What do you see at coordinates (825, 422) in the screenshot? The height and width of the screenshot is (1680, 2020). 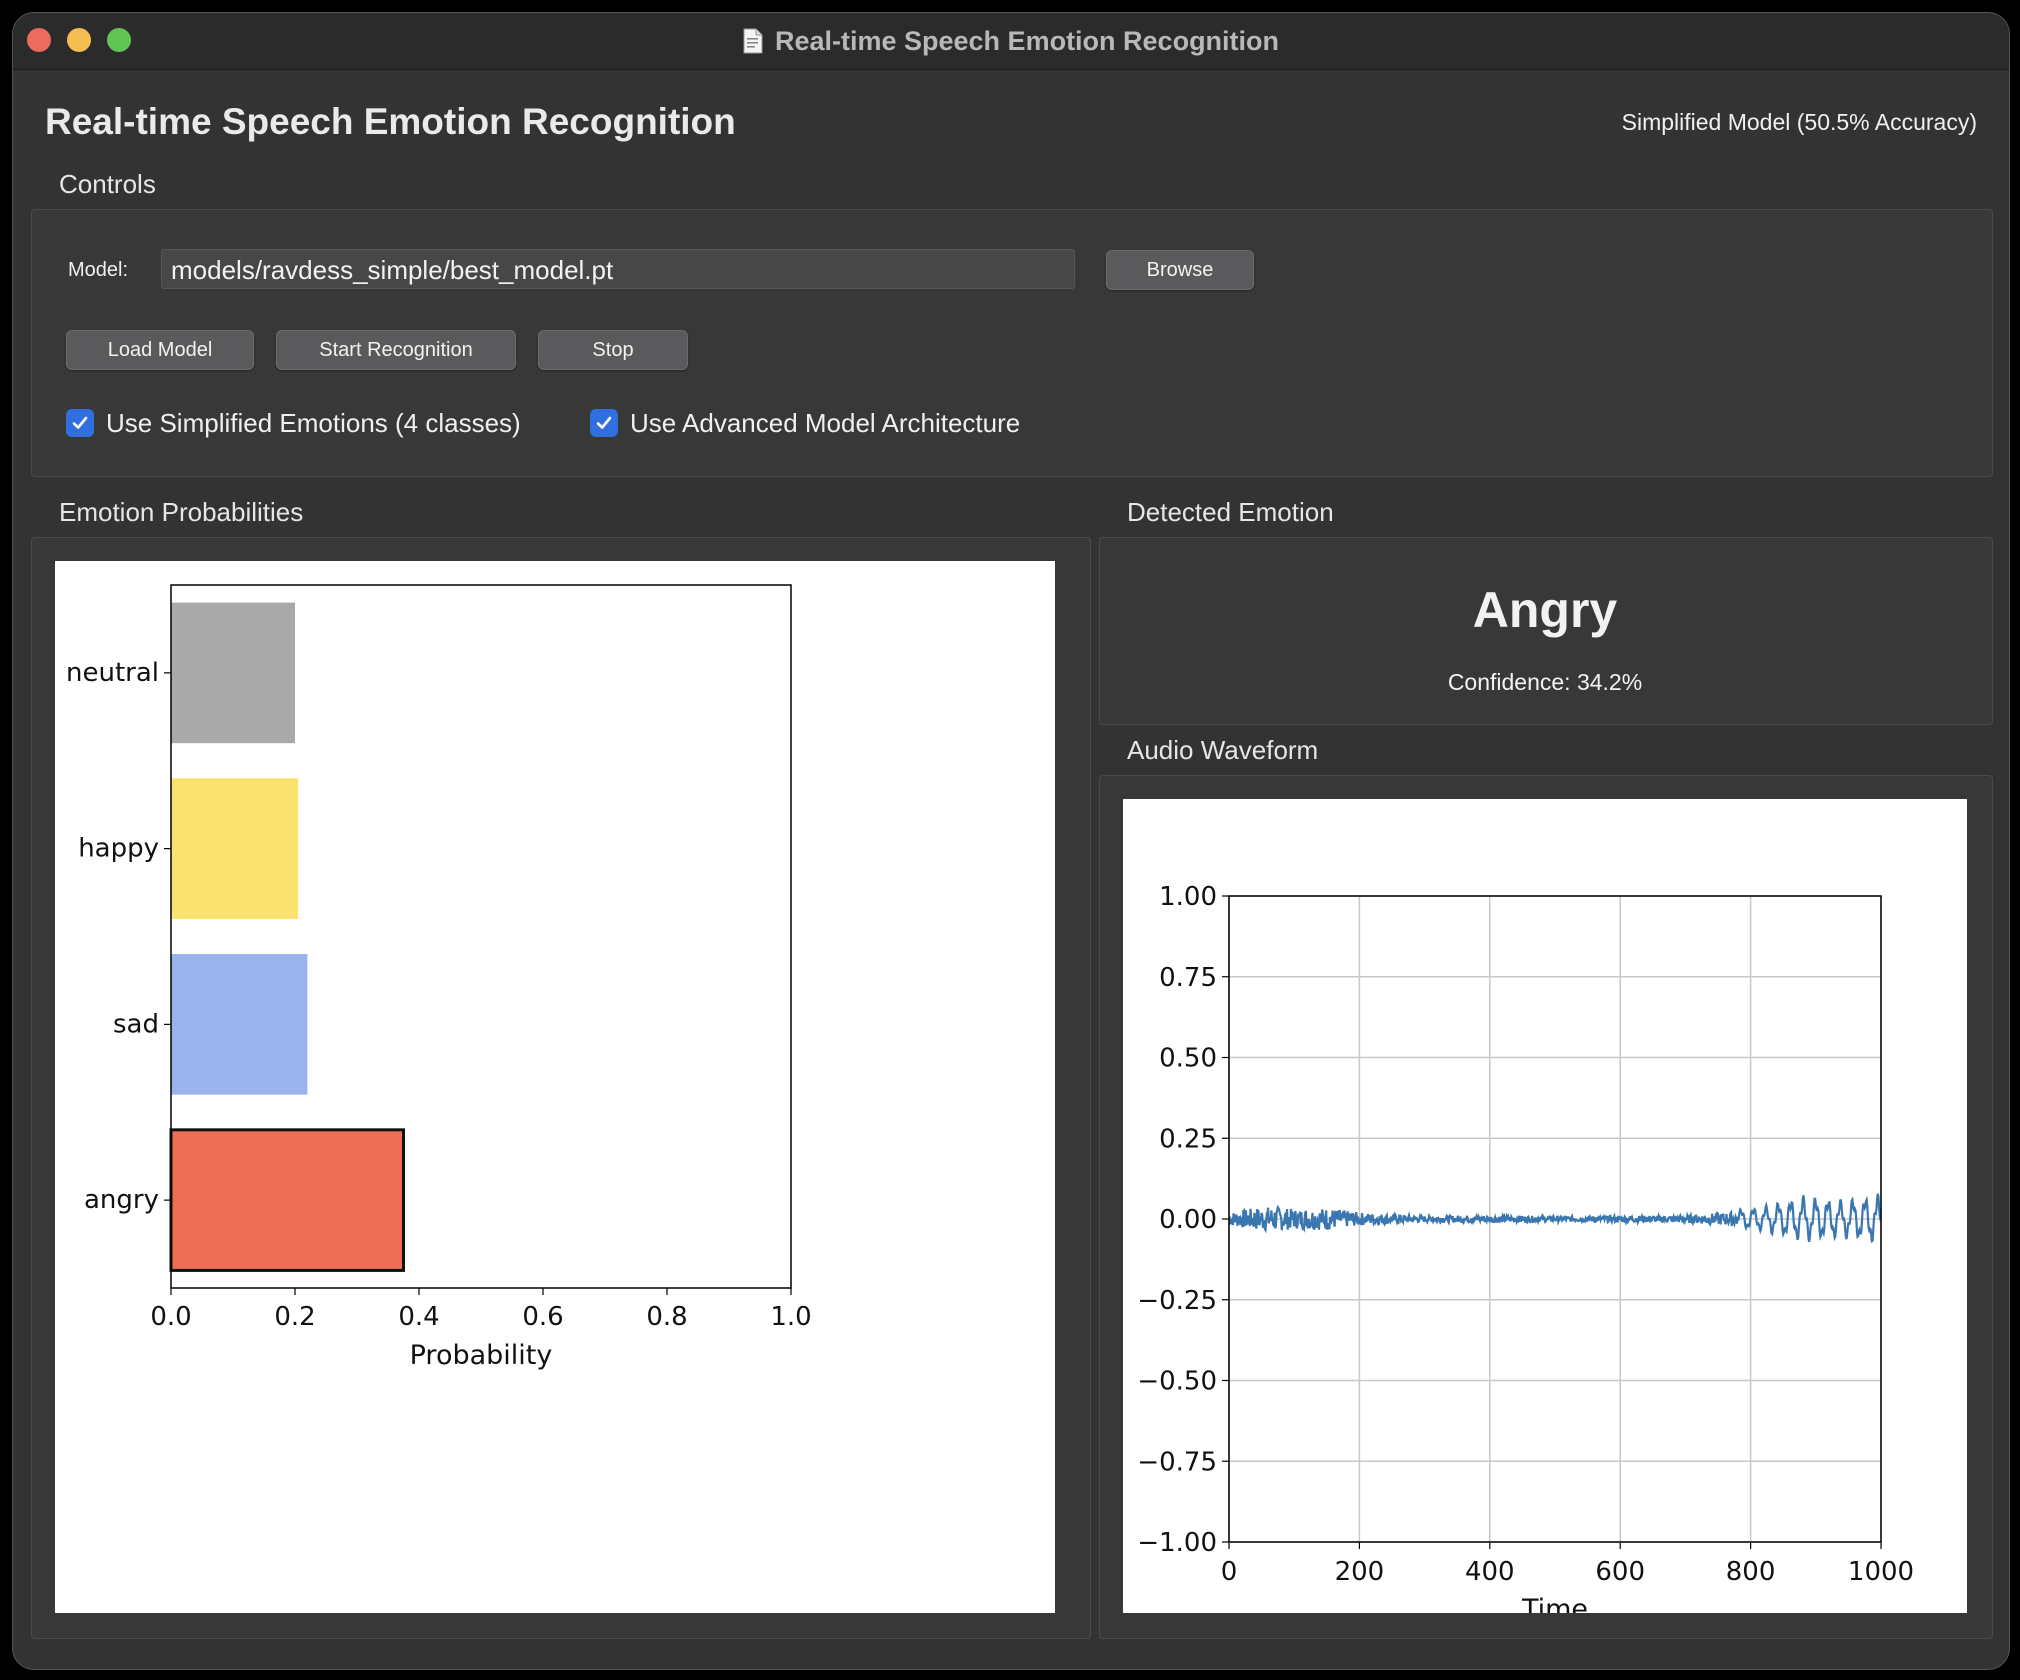 I see `advanced-architecture-label: Use Advanced Model Architecture` at bounding box center [825, 422].